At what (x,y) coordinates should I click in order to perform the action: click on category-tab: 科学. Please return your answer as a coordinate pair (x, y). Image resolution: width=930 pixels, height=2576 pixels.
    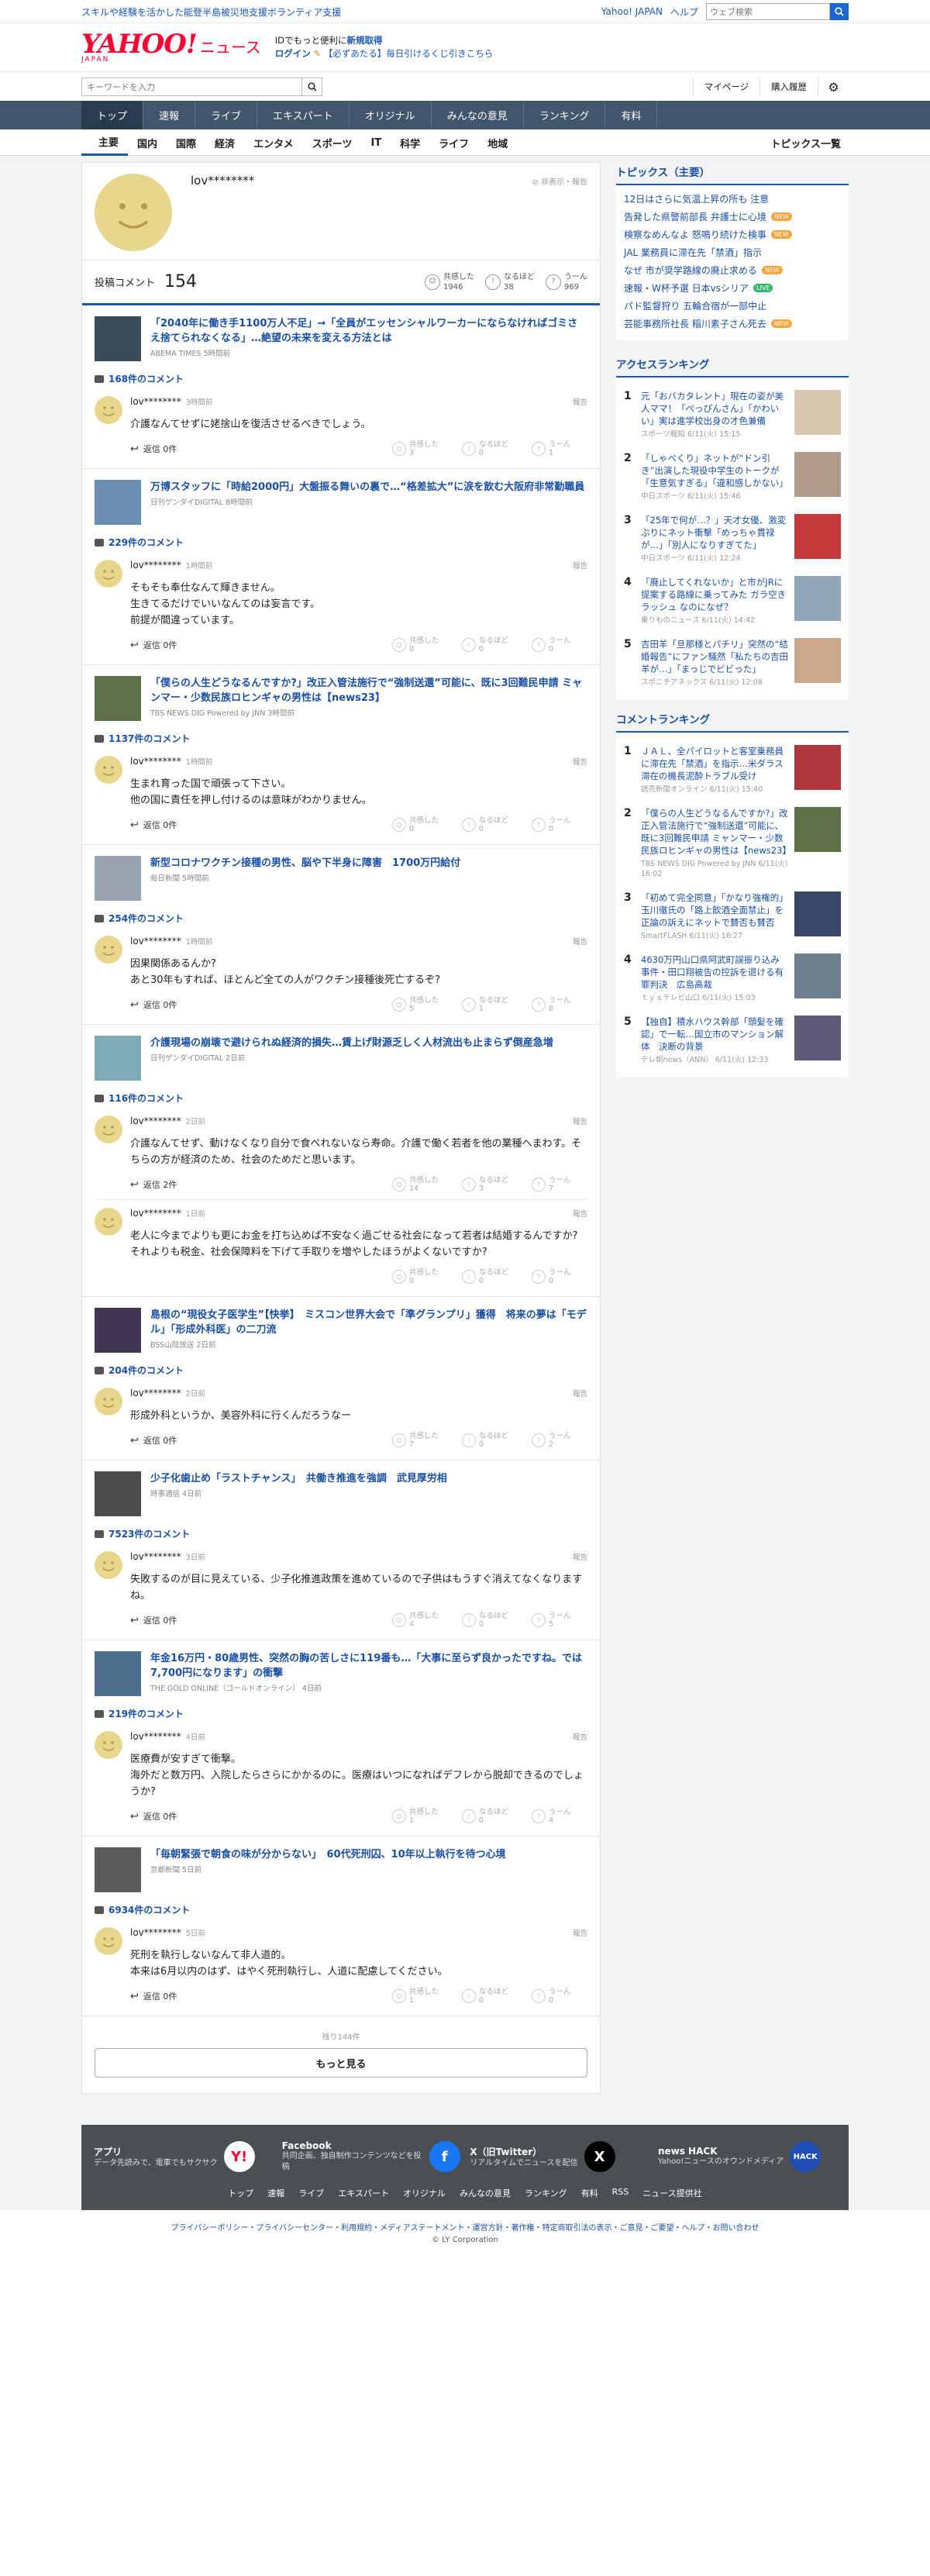
    Looking at the image, I should click on (410, 143).